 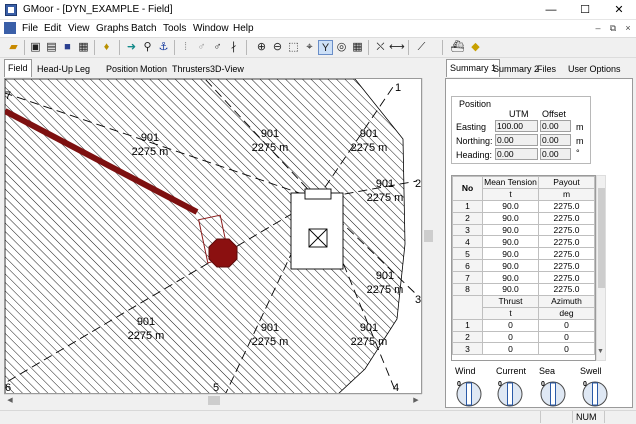 What do you see at coordinates (551, 10) in the screenshot?
I see `minimize-button: —` at bounding box center [551, 10].